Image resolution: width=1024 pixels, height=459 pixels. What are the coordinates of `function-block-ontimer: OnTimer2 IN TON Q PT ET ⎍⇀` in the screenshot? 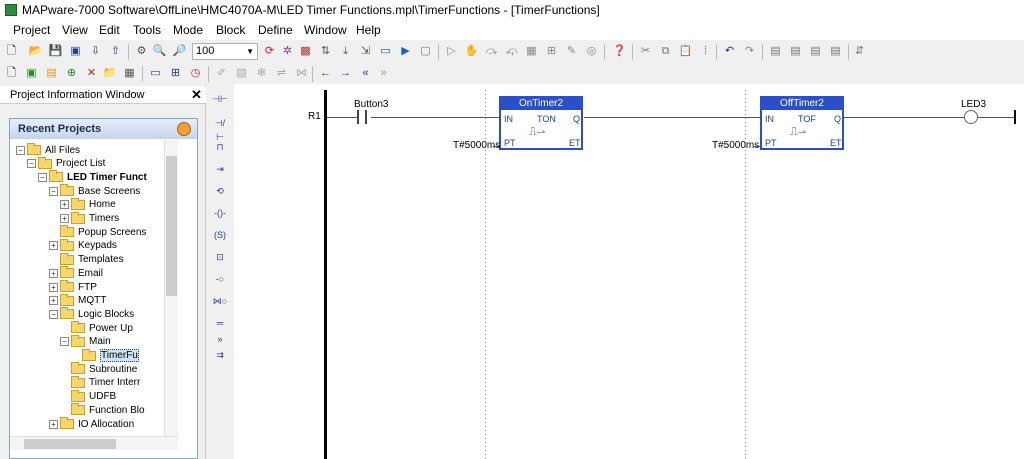 It's located at (541, 123).